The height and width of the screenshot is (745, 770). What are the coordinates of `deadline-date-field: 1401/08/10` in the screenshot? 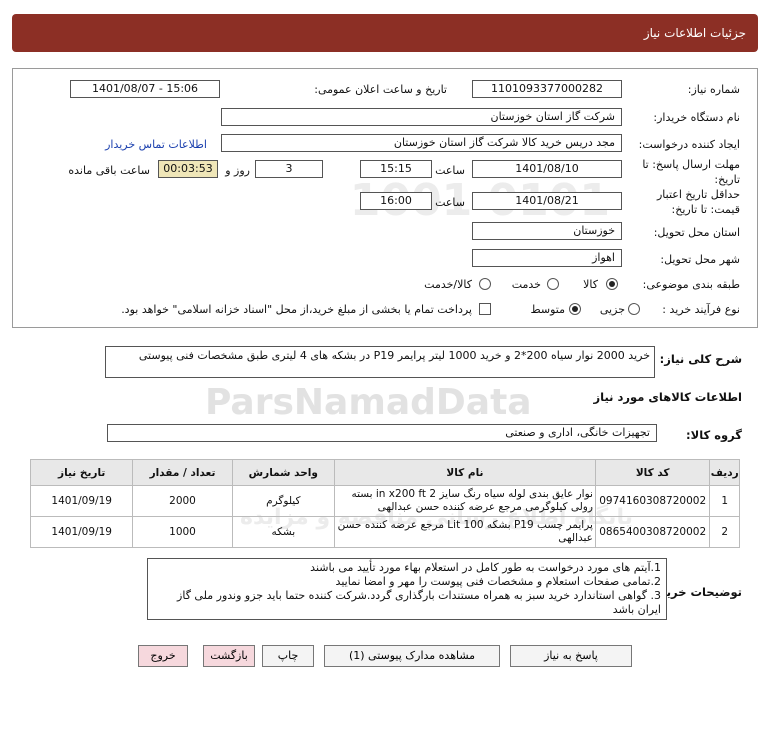 It's located at (547, 169).